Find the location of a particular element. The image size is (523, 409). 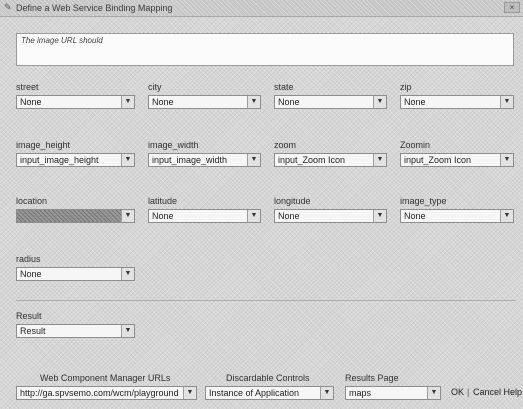

discardable-controls-value: Instance of Application is located at coordinates (254, 393).